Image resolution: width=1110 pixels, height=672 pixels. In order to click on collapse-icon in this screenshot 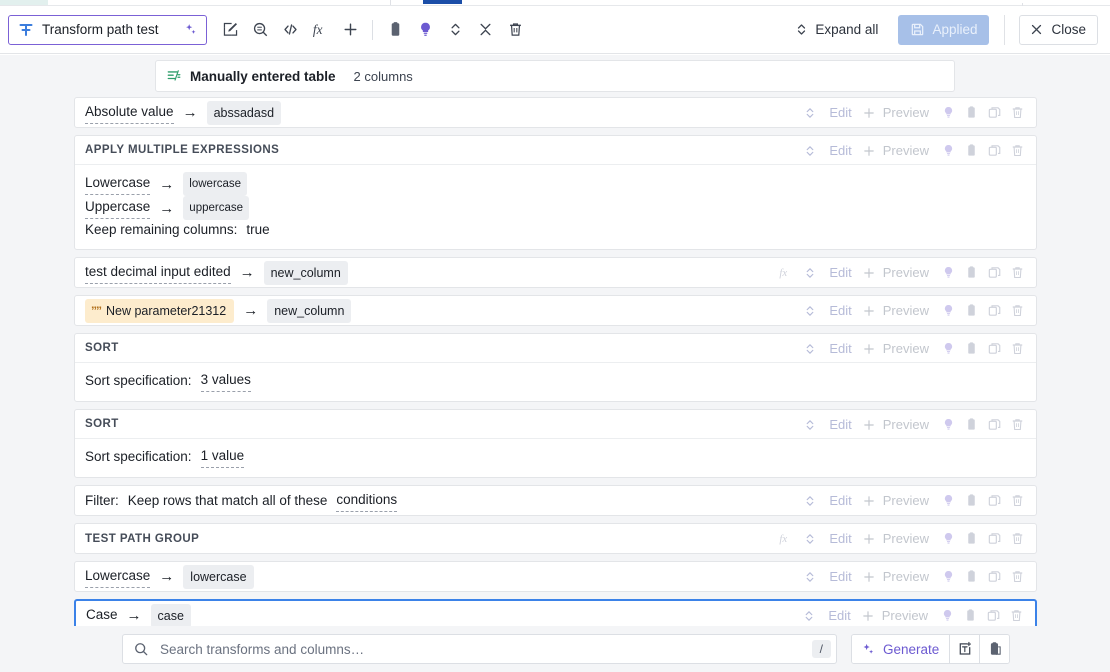, I will do `click(485, 30)`.